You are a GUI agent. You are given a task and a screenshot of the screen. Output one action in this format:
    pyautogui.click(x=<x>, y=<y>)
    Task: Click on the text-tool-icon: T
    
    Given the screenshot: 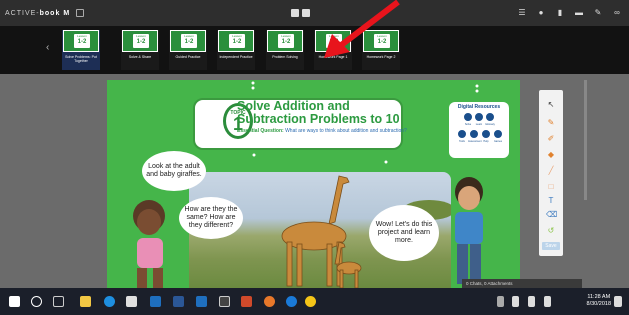 What is the action you would take?
    pyautogui.click(x=551, y=201)
    